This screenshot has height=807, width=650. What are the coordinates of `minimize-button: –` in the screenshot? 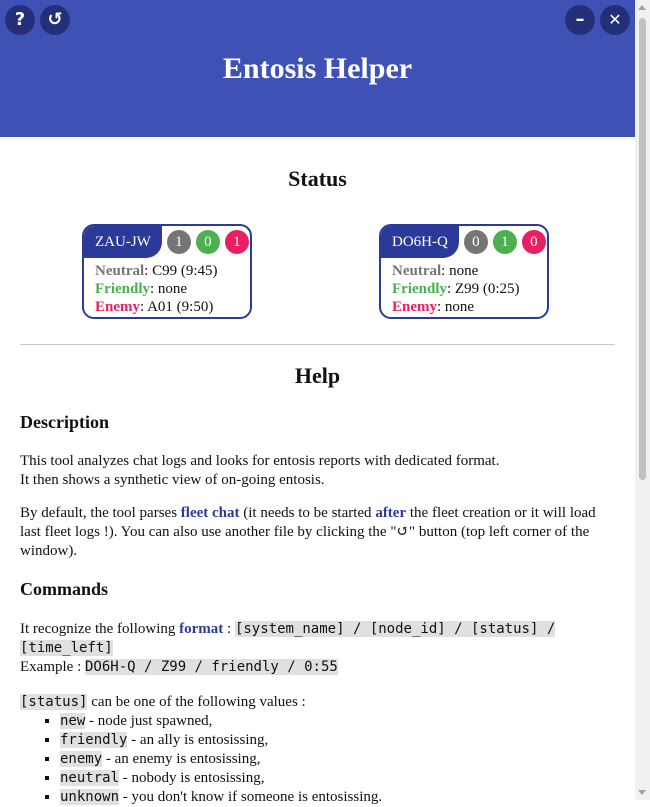 It's located at (580, 20).